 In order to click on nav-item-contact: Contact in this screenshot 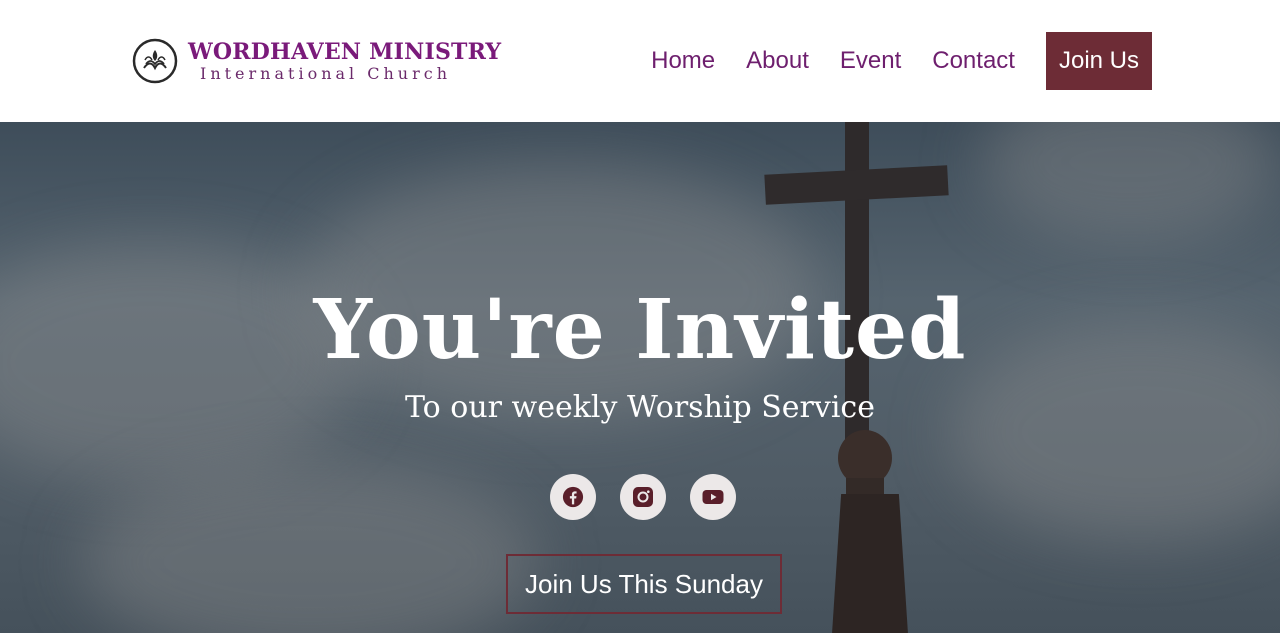, I will do `click(973, 61)`.